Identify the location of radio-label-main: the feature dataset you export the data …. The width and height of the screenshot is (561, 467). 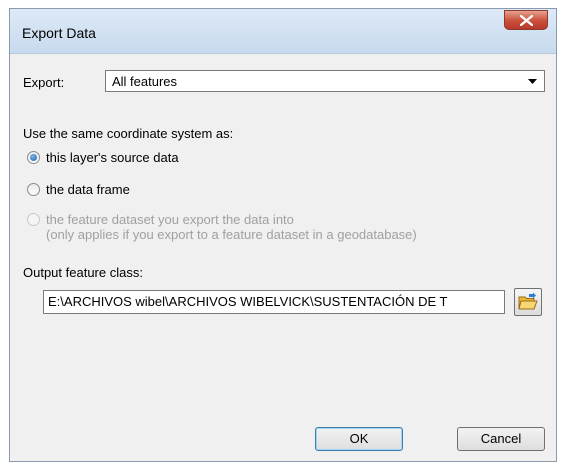
(170, 219).